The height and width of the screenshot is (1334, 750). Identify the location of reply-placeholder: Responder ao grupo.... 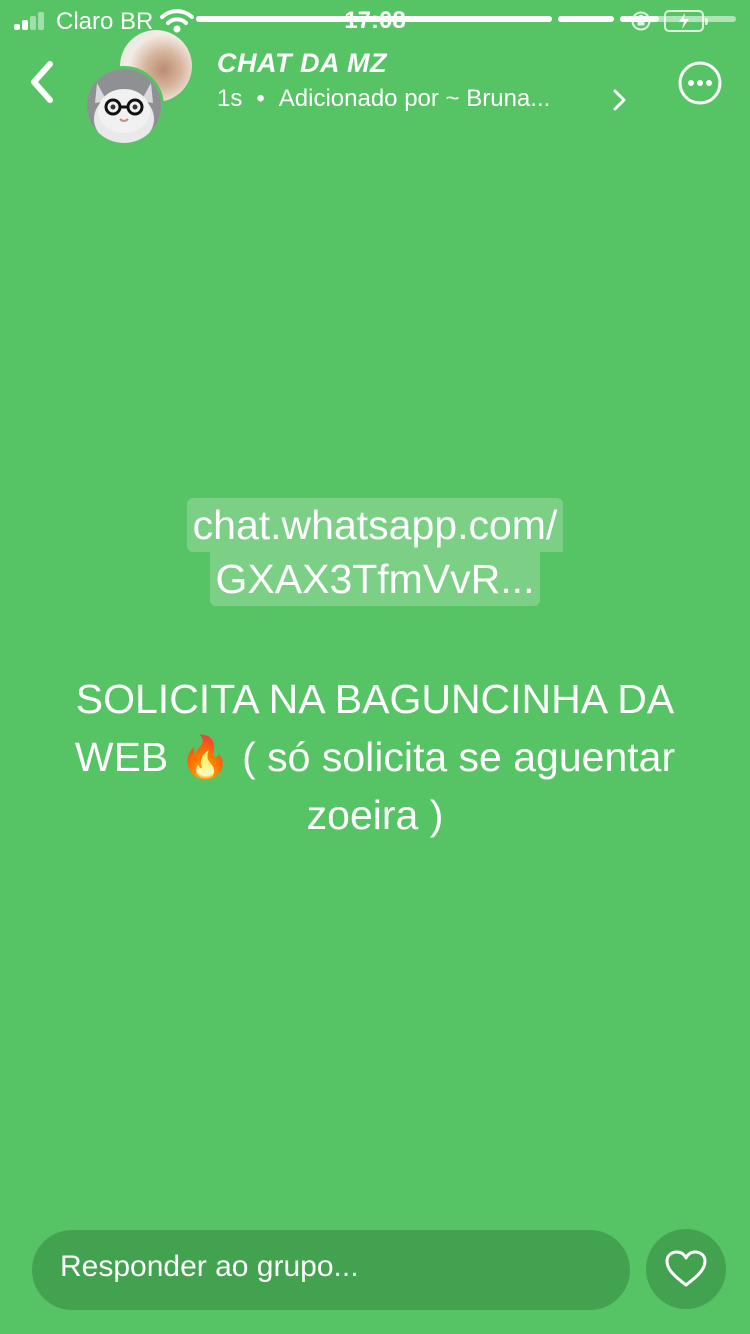
(209, 1266).